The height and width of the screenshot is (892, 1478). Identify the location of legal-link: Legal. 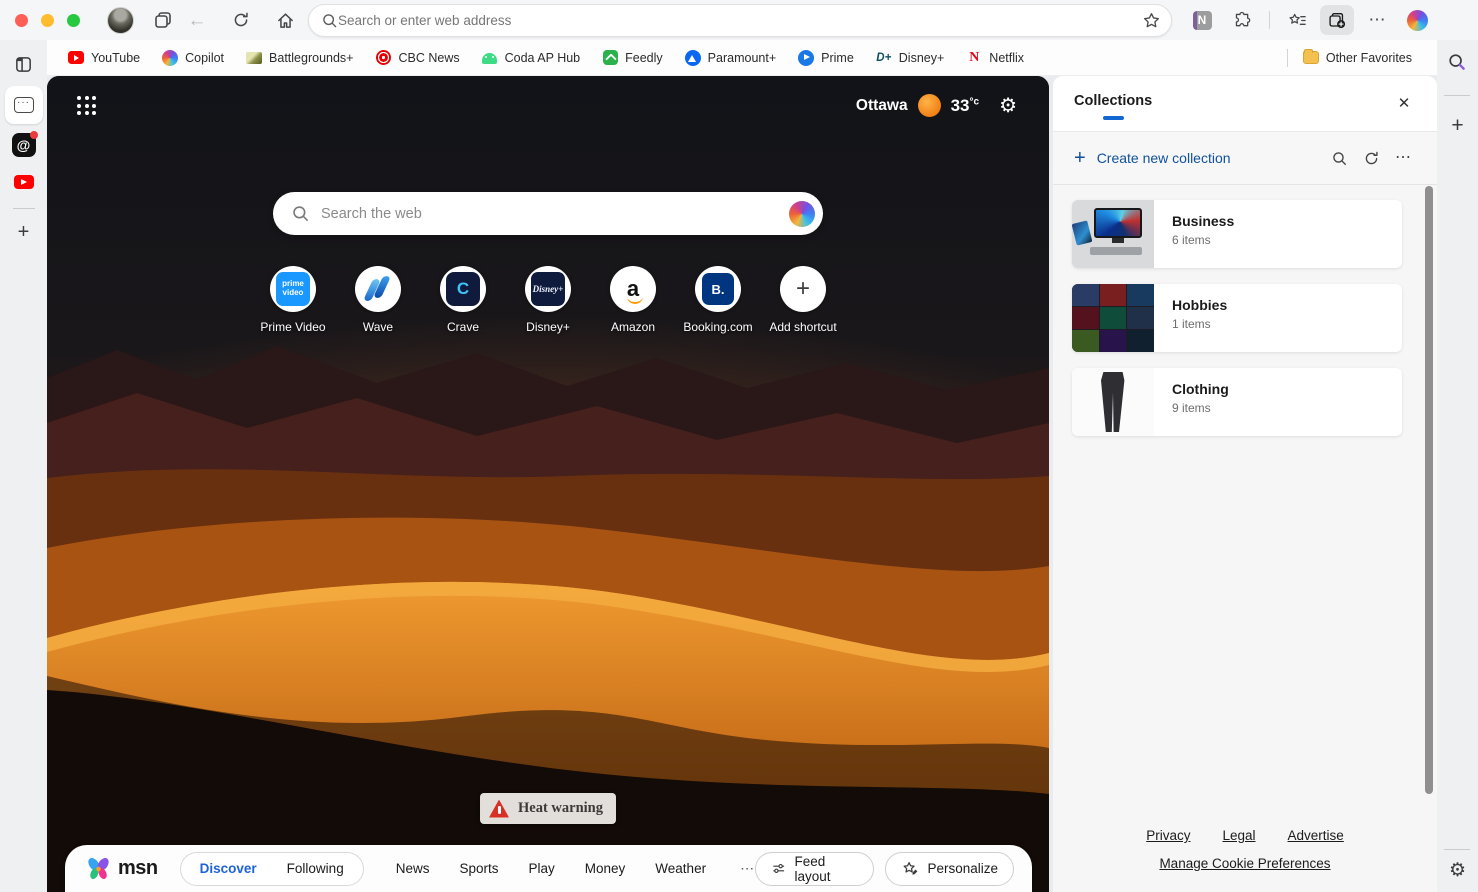
(1238, 835).